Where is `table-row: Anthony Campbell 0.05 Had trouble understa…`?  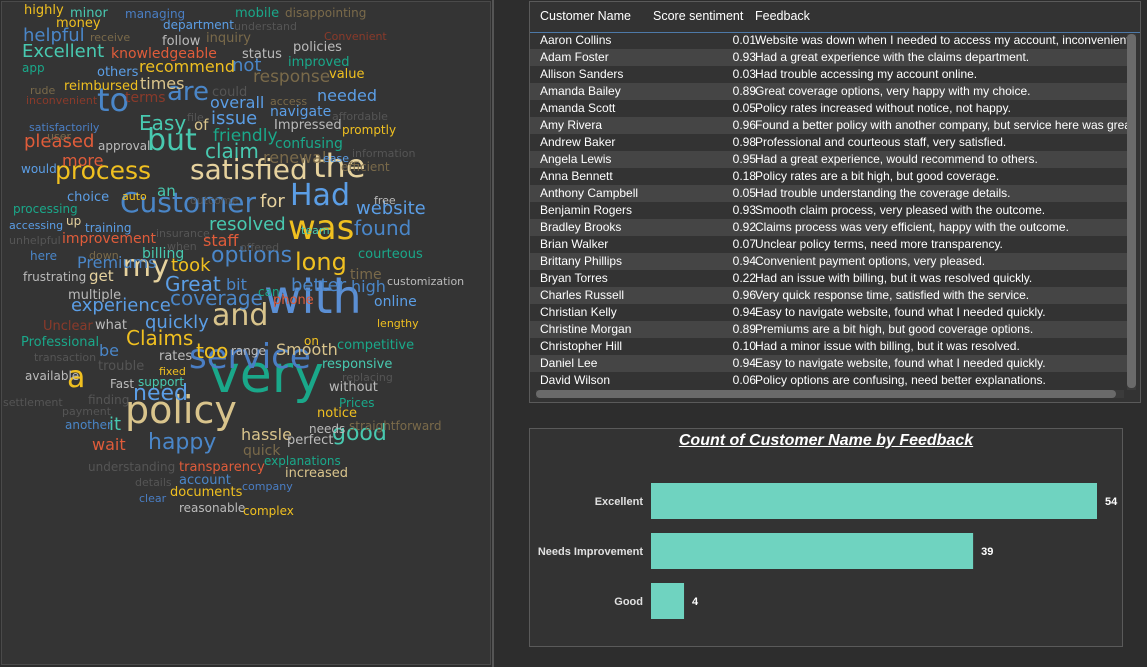 table-row: Anthony Campbell 0.05 Had trouble understa… is located at coordinates (829, 193).